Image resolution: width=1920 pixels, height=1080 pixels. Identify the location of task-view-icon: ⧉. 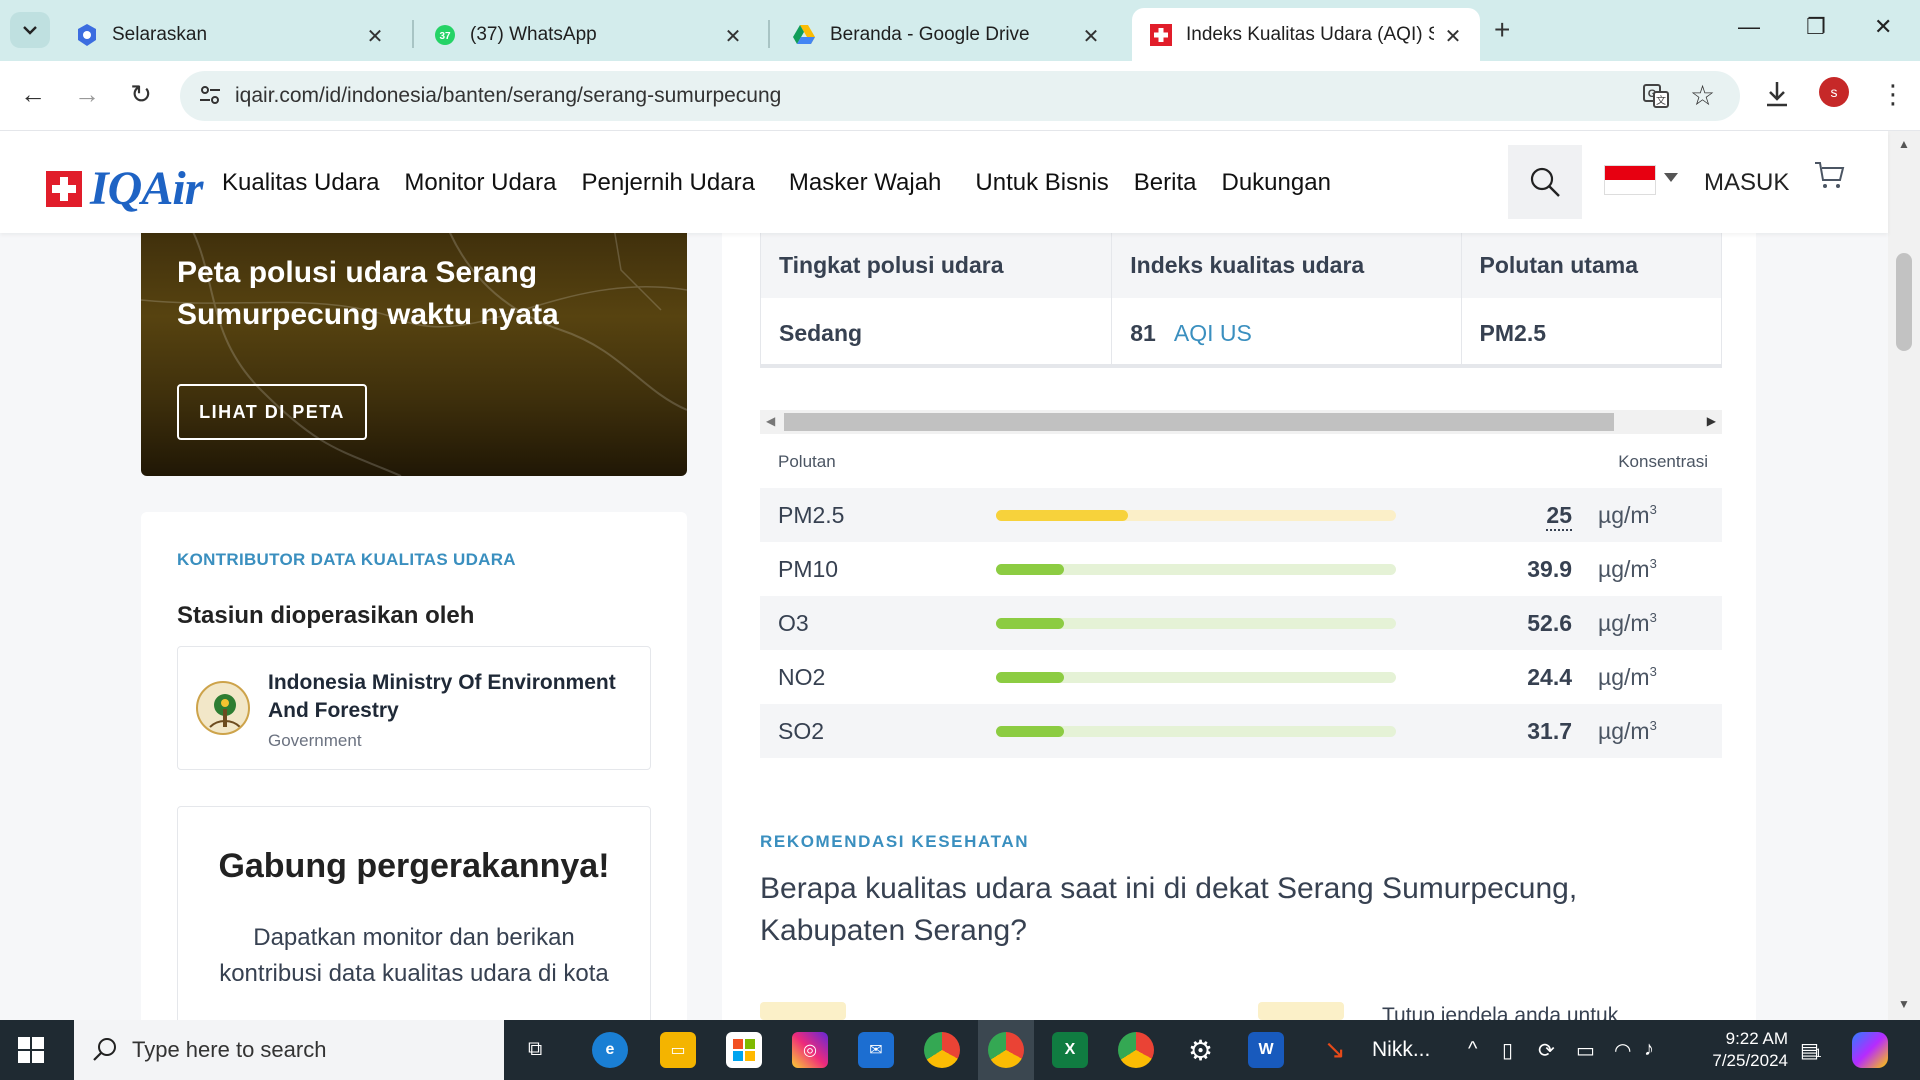
(535, 1049).